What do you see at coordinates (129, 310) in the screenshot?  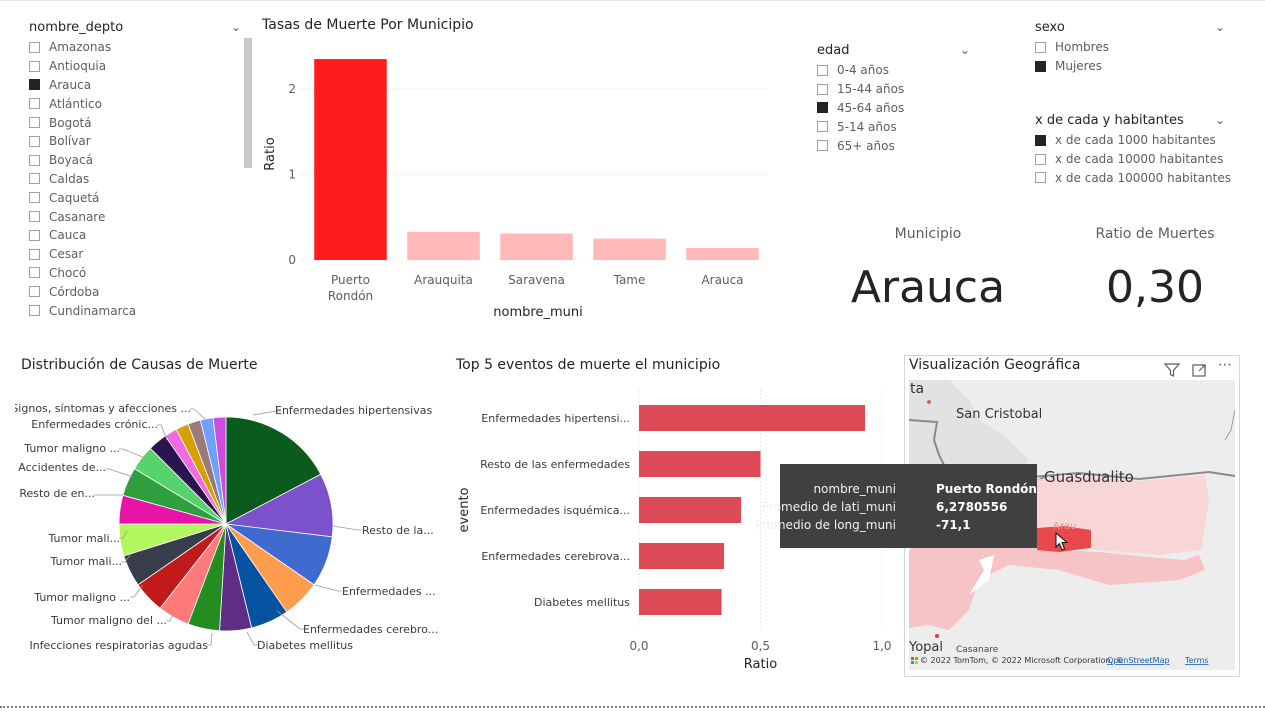 I see `slicer-item: Cundinamarca` at bounding box center [129, 310].